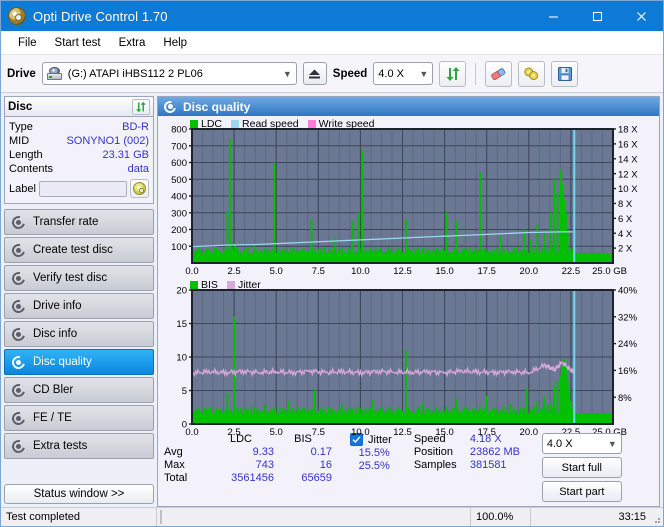 This screenshot has width=664, height=527. Describe the element at coordinates (21, 127) in the screenshot. I see `disc-type-label: Type` at that location.